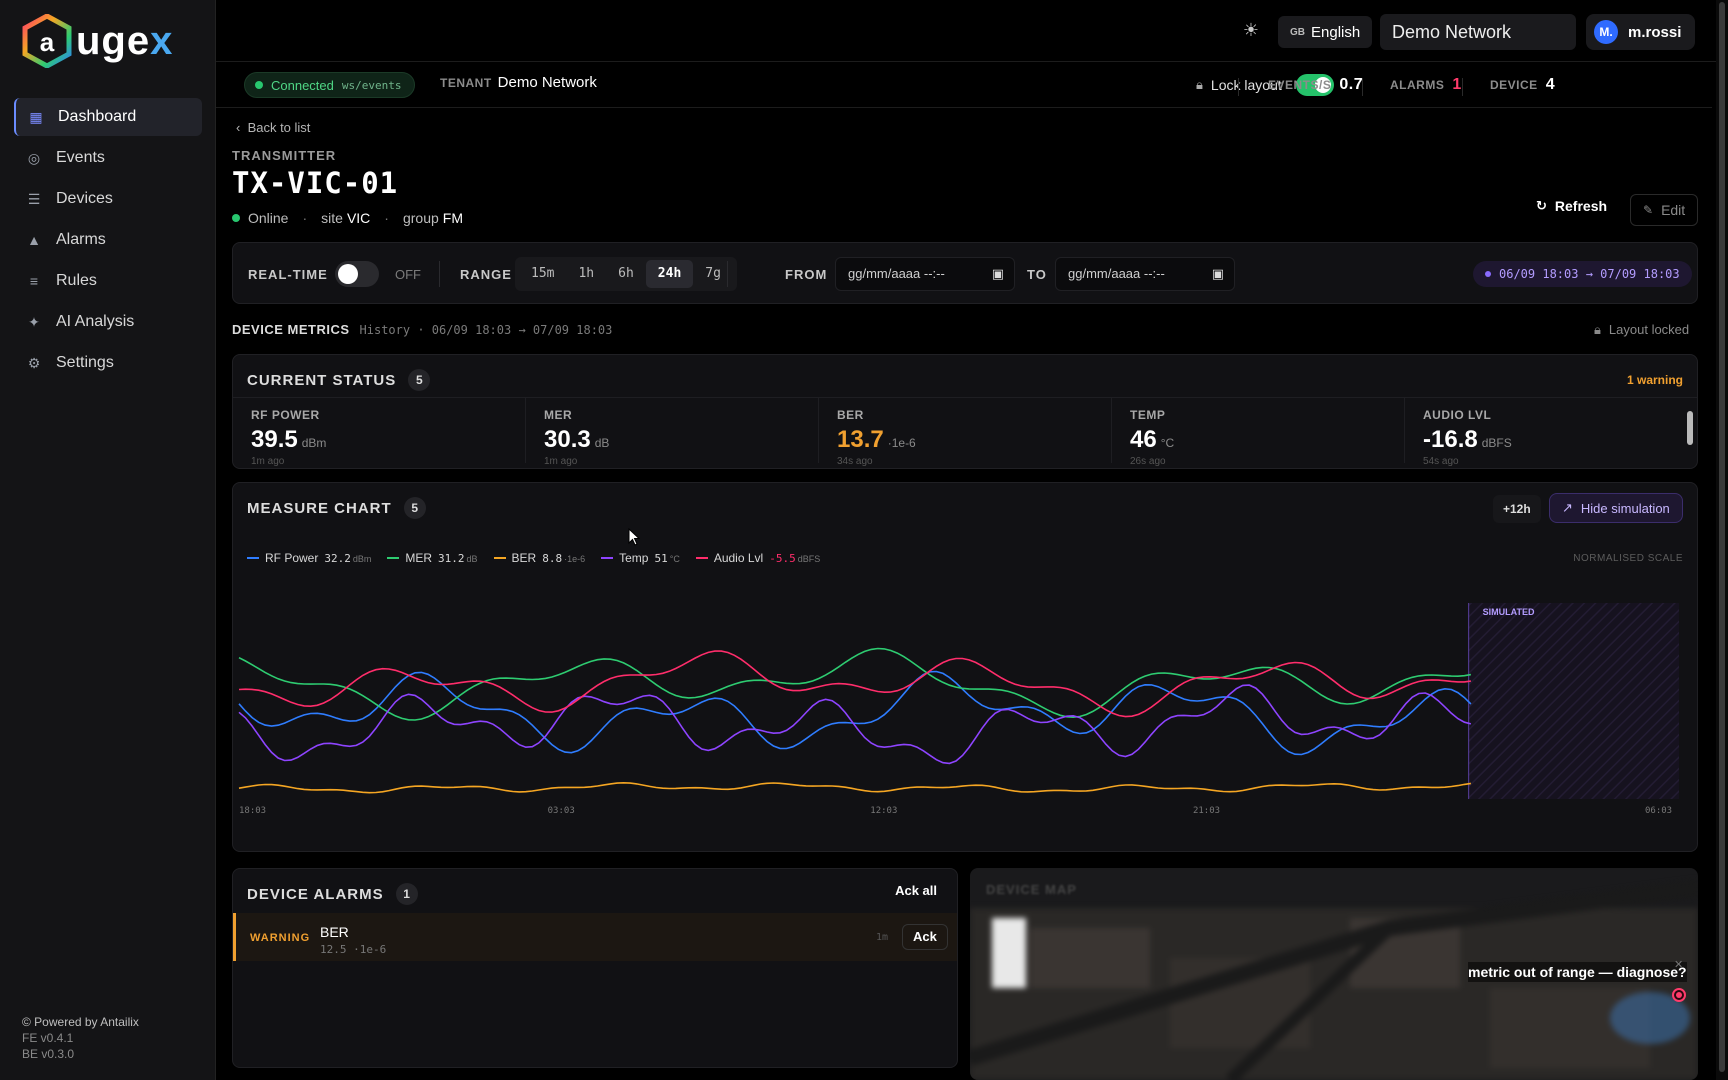  Describe the element at coordinates (925, 937) in the screenshot. I see `ack-button: Ack` at that location.